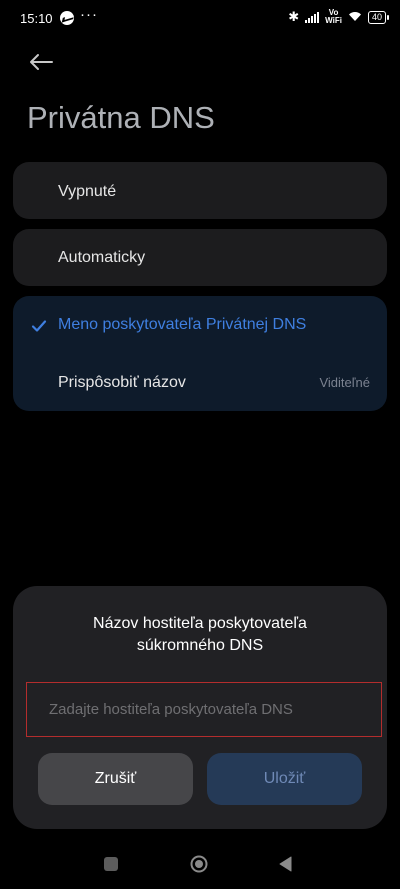 Image resolution: width=400 pixels, height=889 pixels. I want to click on page-title: Privátna DNS, so click(121, 117).